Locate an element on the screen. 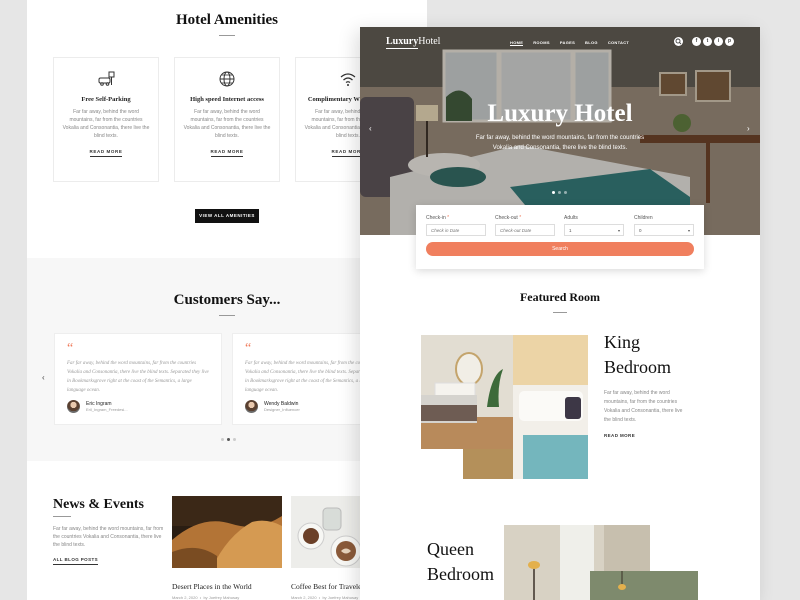 The width and height of the screenshot is (800, 600). nav-item-pages: PAGES is located at coordinates (567, 43).